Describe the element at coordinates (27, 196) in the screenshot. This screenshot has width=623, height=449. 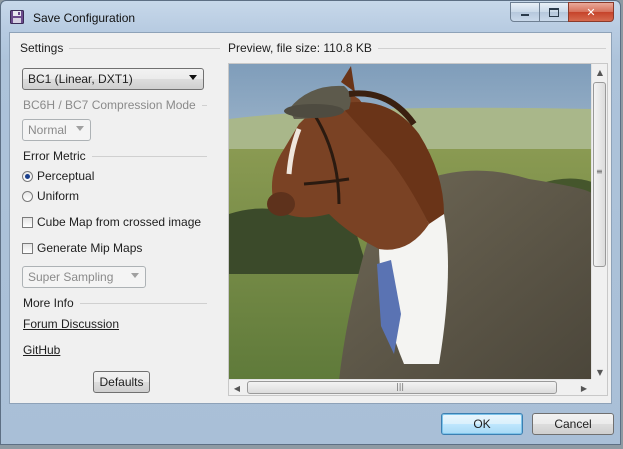
I see `radio-unchecked-icon` at that location.